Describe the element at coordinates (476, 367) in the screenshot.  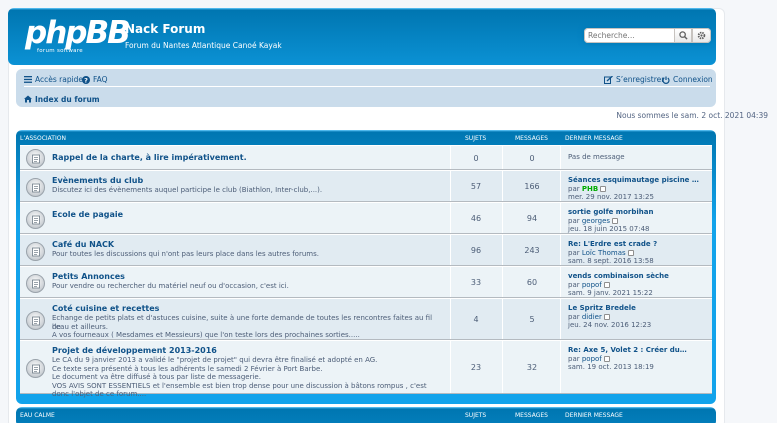
I see `topics-count: 23` at that location.